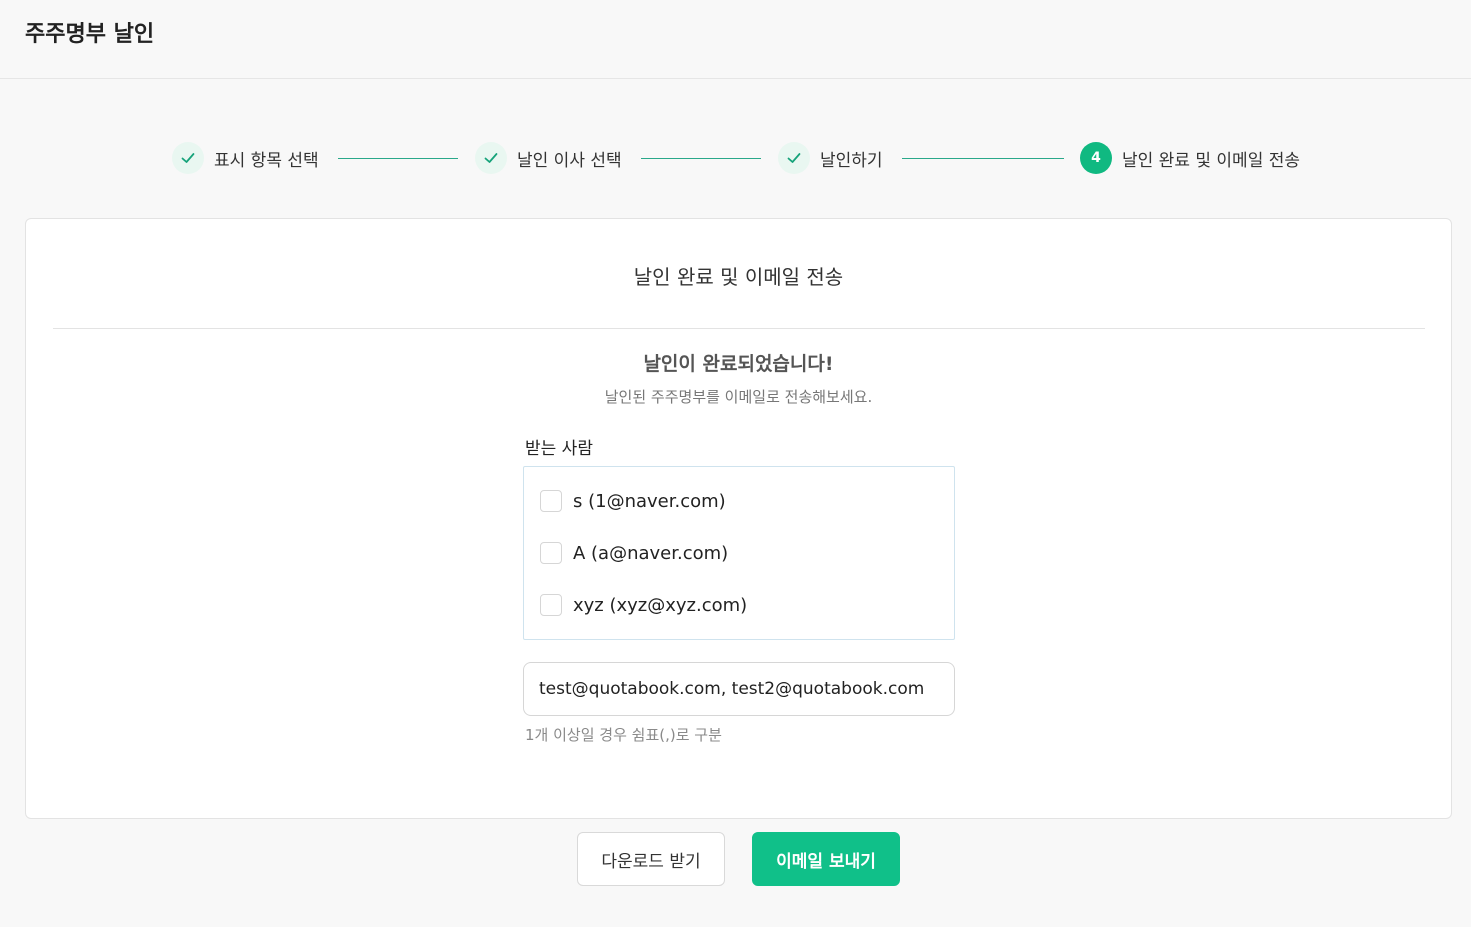  Describe the element at coordinates (90, 34) in the screenshot. I see `page-title: 주주명부 날인` at that location.